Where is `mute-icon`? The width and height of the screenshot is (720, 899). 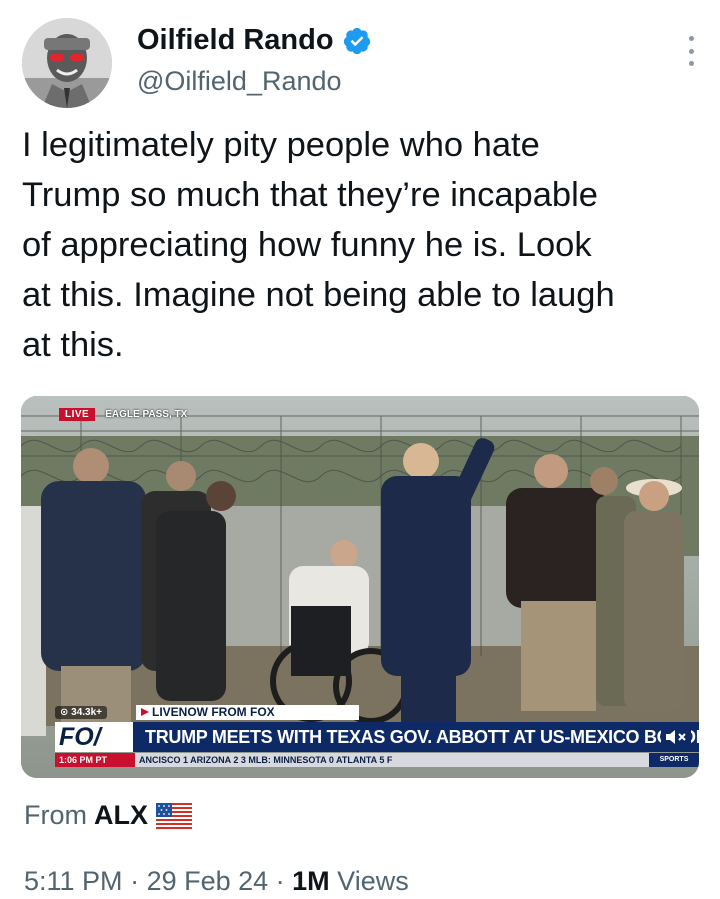 mute-icon is located at coordinates (676, 737).